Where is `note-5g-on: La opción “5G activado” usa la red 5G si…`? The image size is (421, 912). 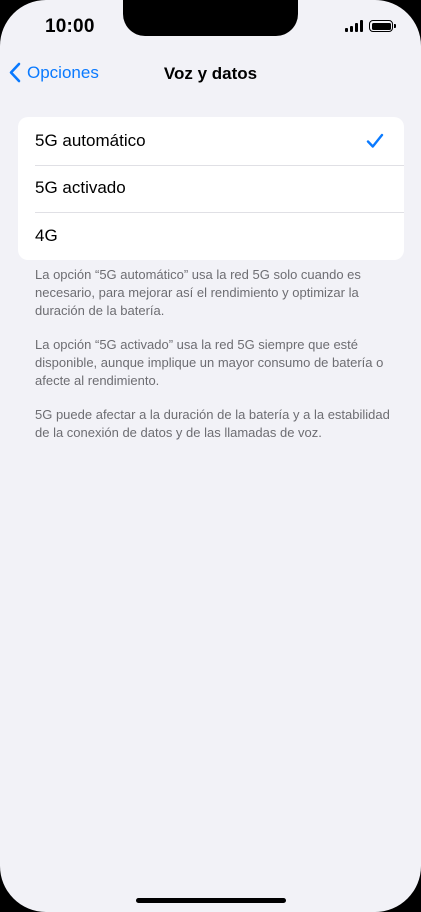 note-5g-on: La opción “5G activado” usa la red 5G si… is located at coordinates (209, 362).